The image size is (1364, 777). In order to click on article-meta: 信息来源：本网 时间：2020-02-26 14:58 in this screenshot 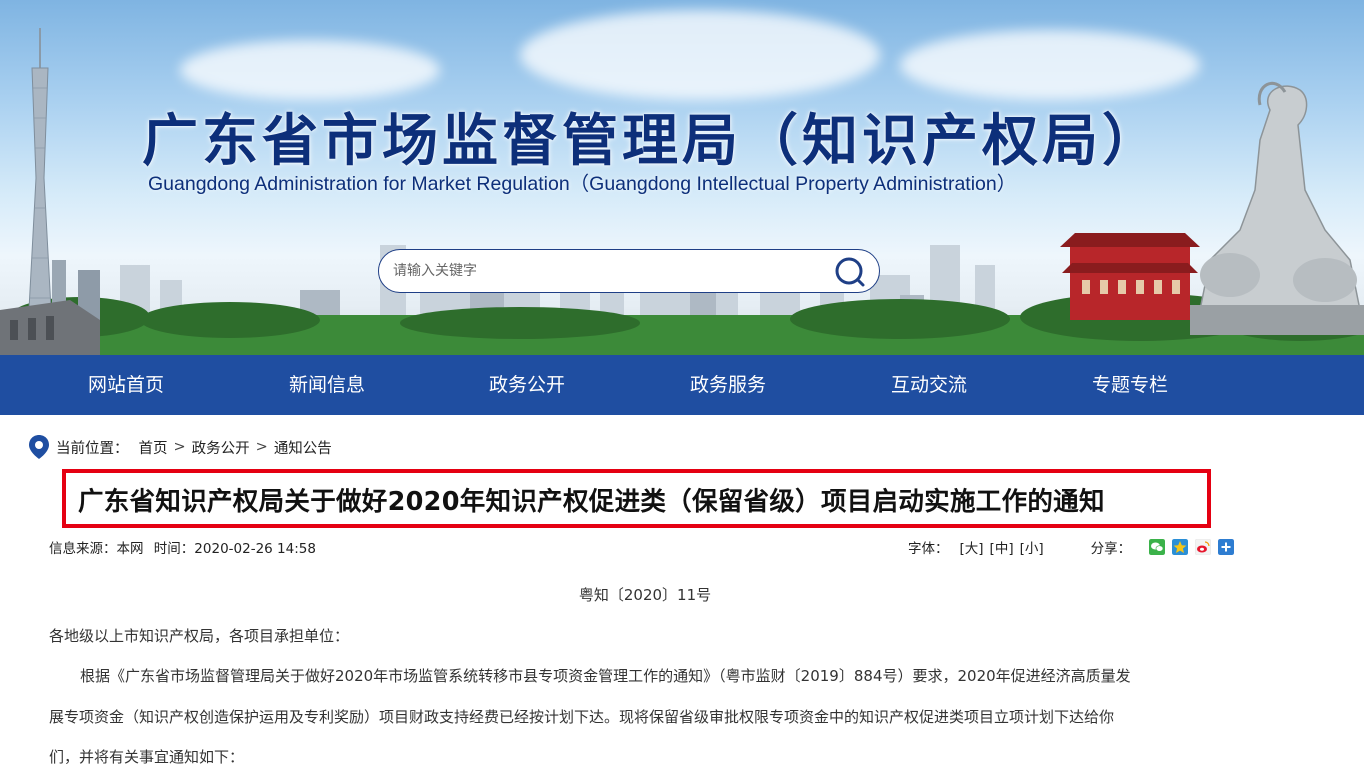, I will do `click(185, 547)`.